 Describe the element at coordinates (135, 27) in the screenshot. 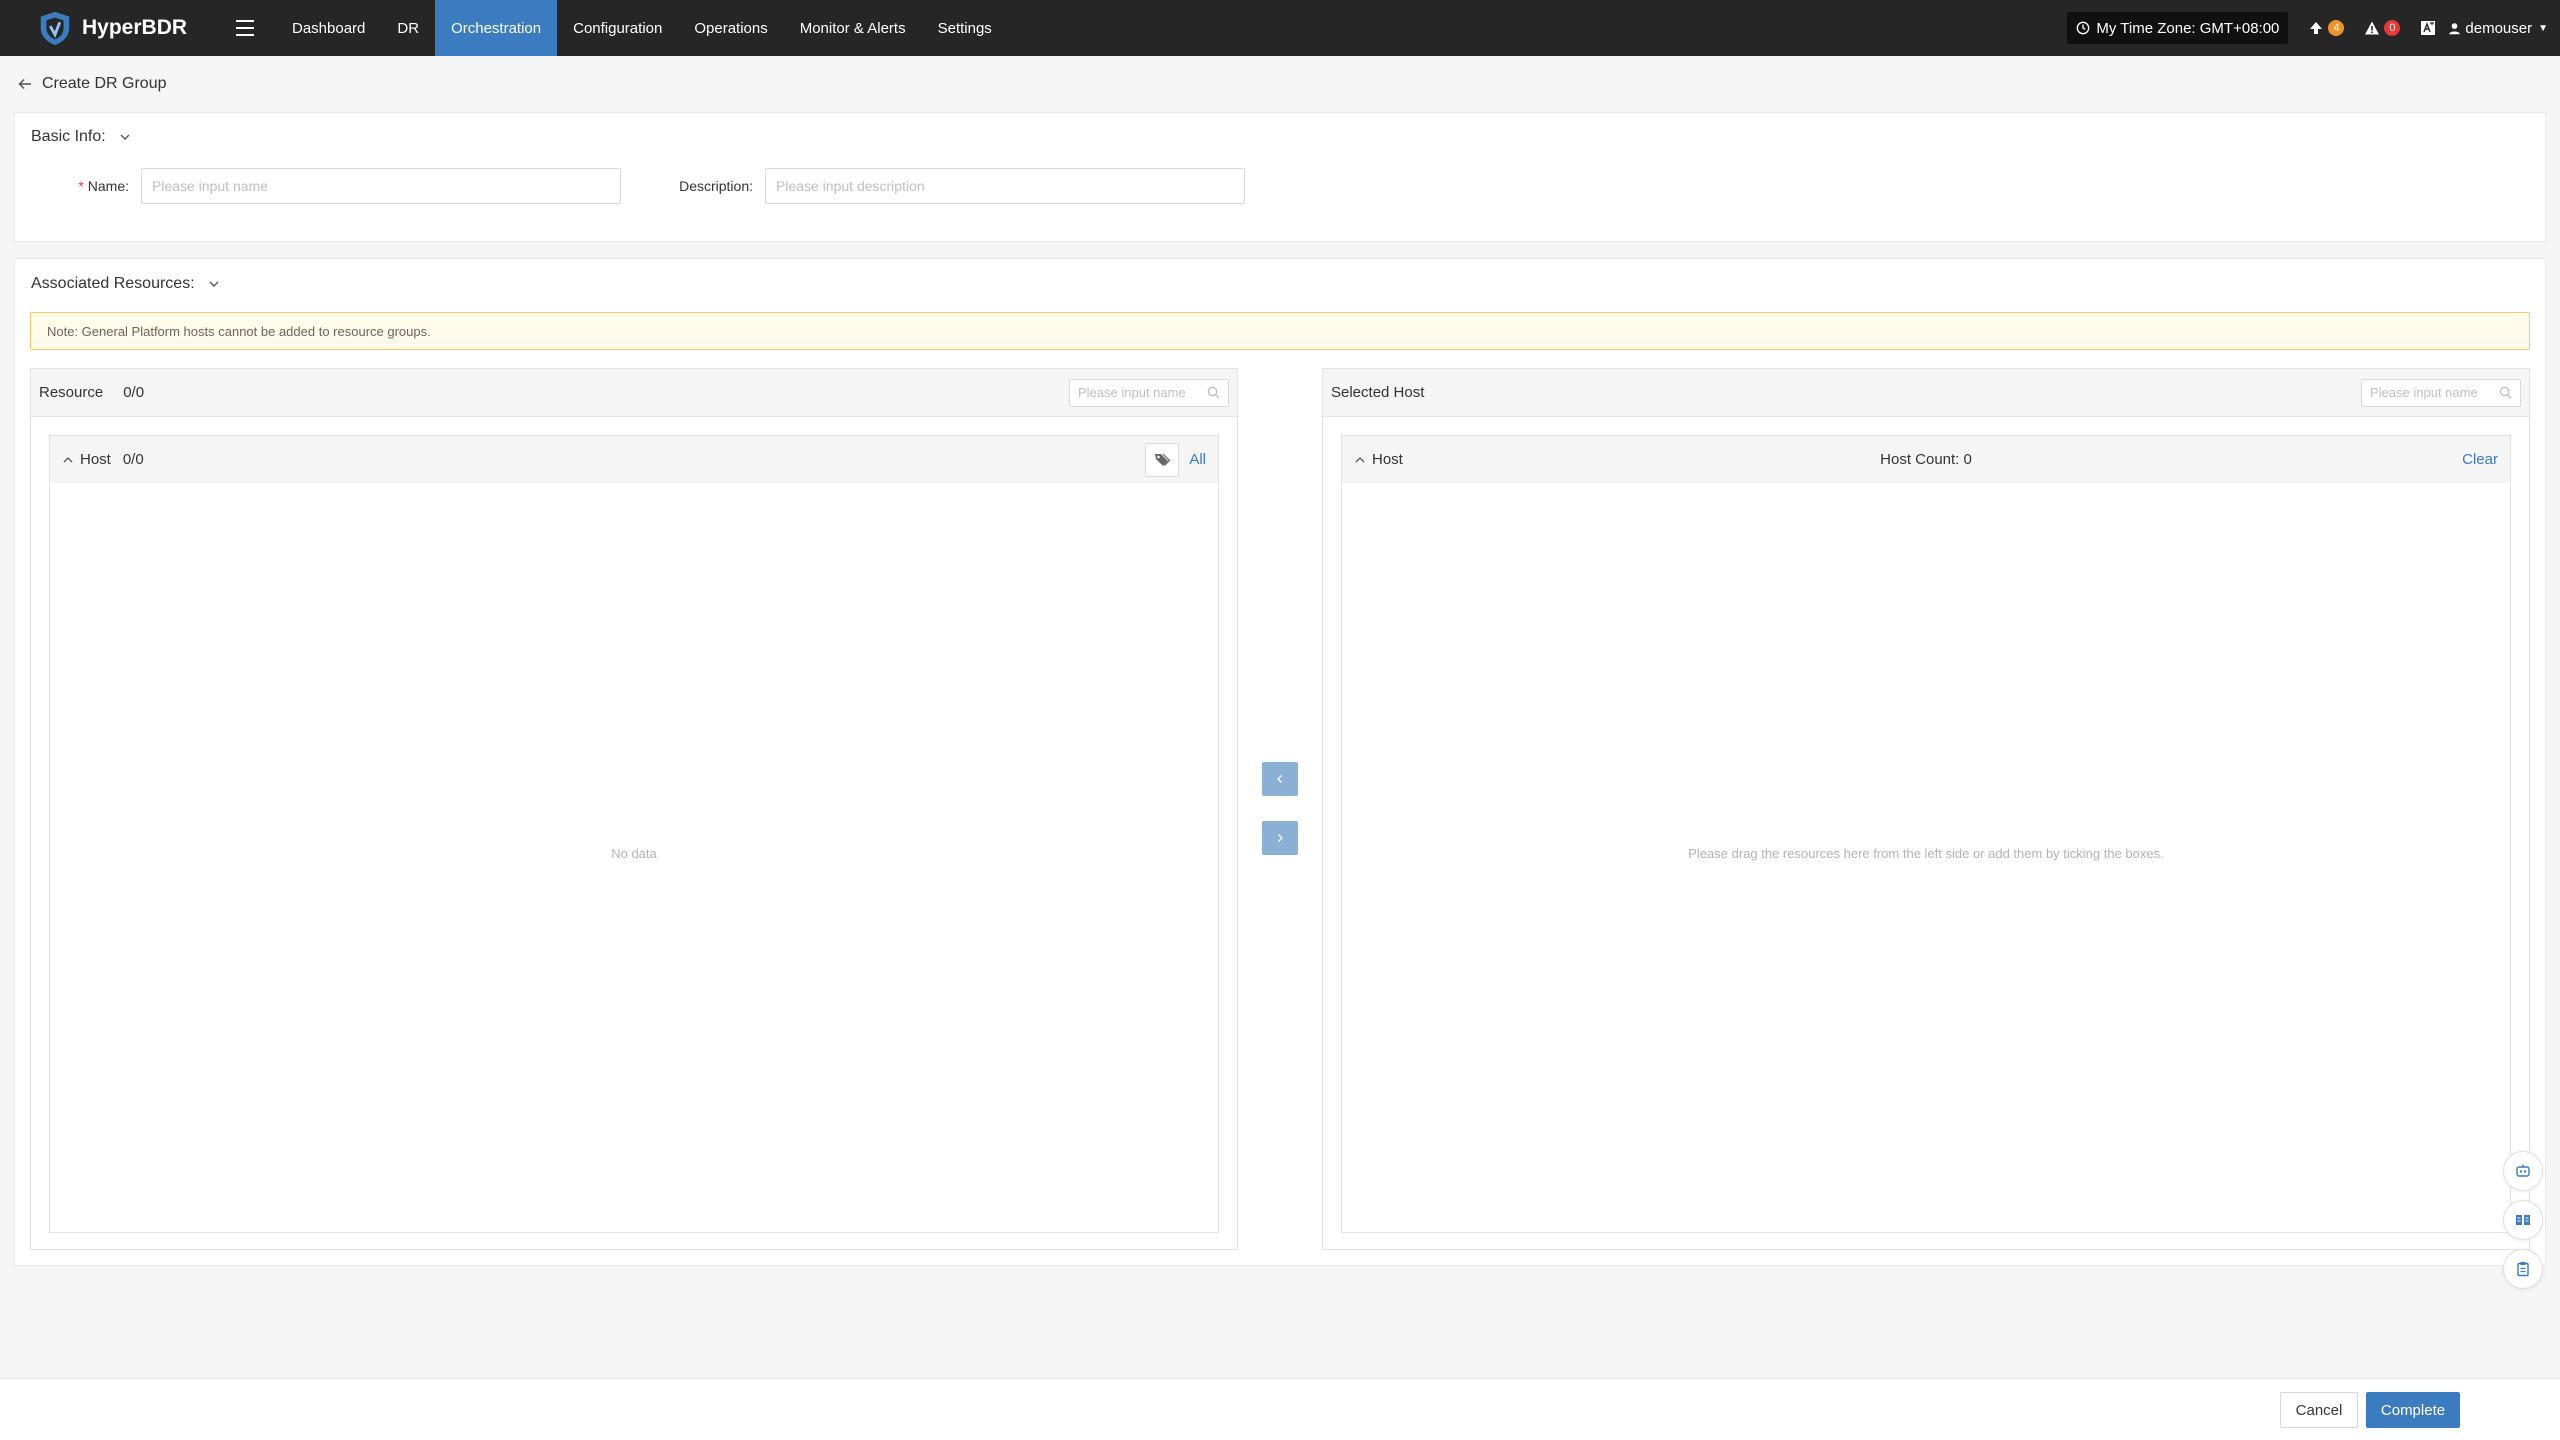

I see `app-name: HyperBDR` at that location.